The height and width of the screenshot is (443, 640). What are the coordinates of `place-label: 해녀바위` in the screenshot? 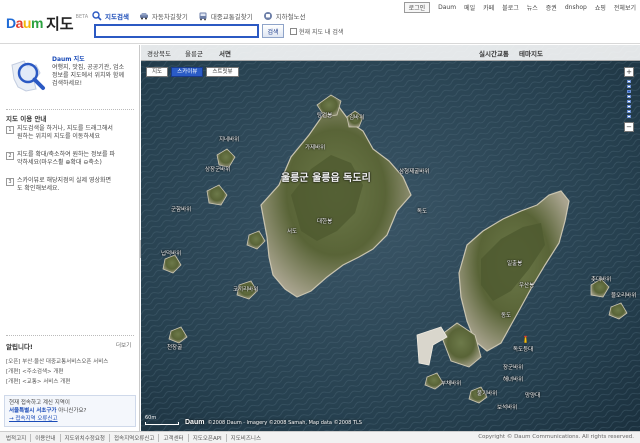 It's located at (513, 379).